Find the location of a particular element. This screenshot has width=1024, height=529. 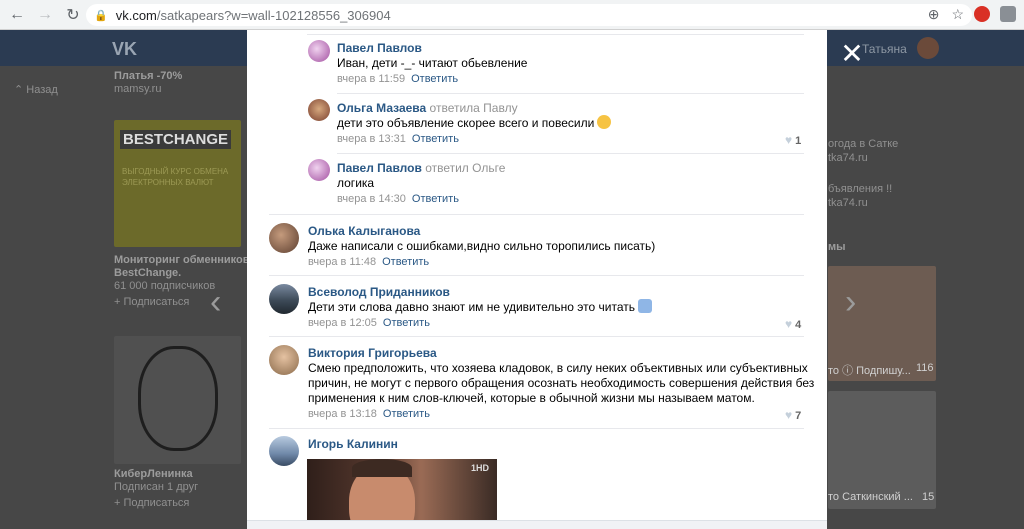

reload-icon: ↻ is located at coordinates (73, 15).